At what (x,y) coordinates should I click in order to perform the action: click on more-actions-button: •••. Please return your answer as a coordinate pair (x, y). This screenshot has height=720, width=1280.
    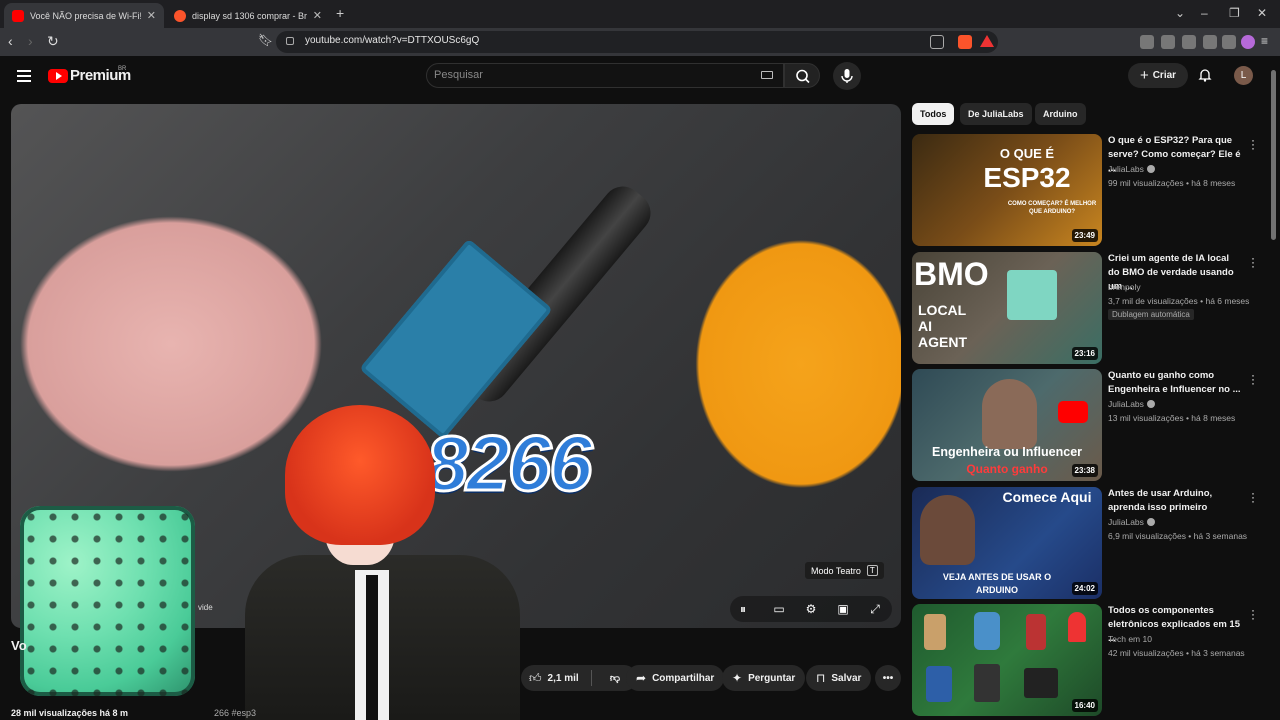
    Looking at the image, I should click on (888, 678).